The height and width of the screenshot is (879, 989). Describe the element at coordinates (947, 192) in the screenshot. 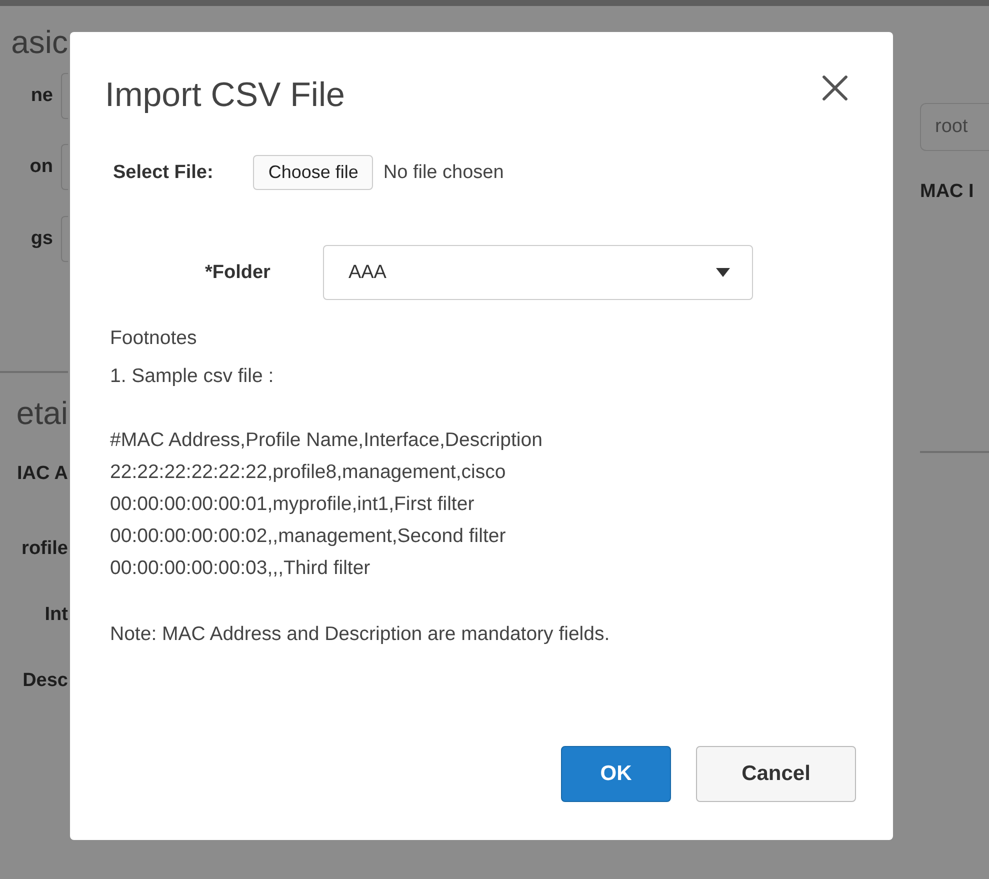

I see `field-label: MAC I` at that location.